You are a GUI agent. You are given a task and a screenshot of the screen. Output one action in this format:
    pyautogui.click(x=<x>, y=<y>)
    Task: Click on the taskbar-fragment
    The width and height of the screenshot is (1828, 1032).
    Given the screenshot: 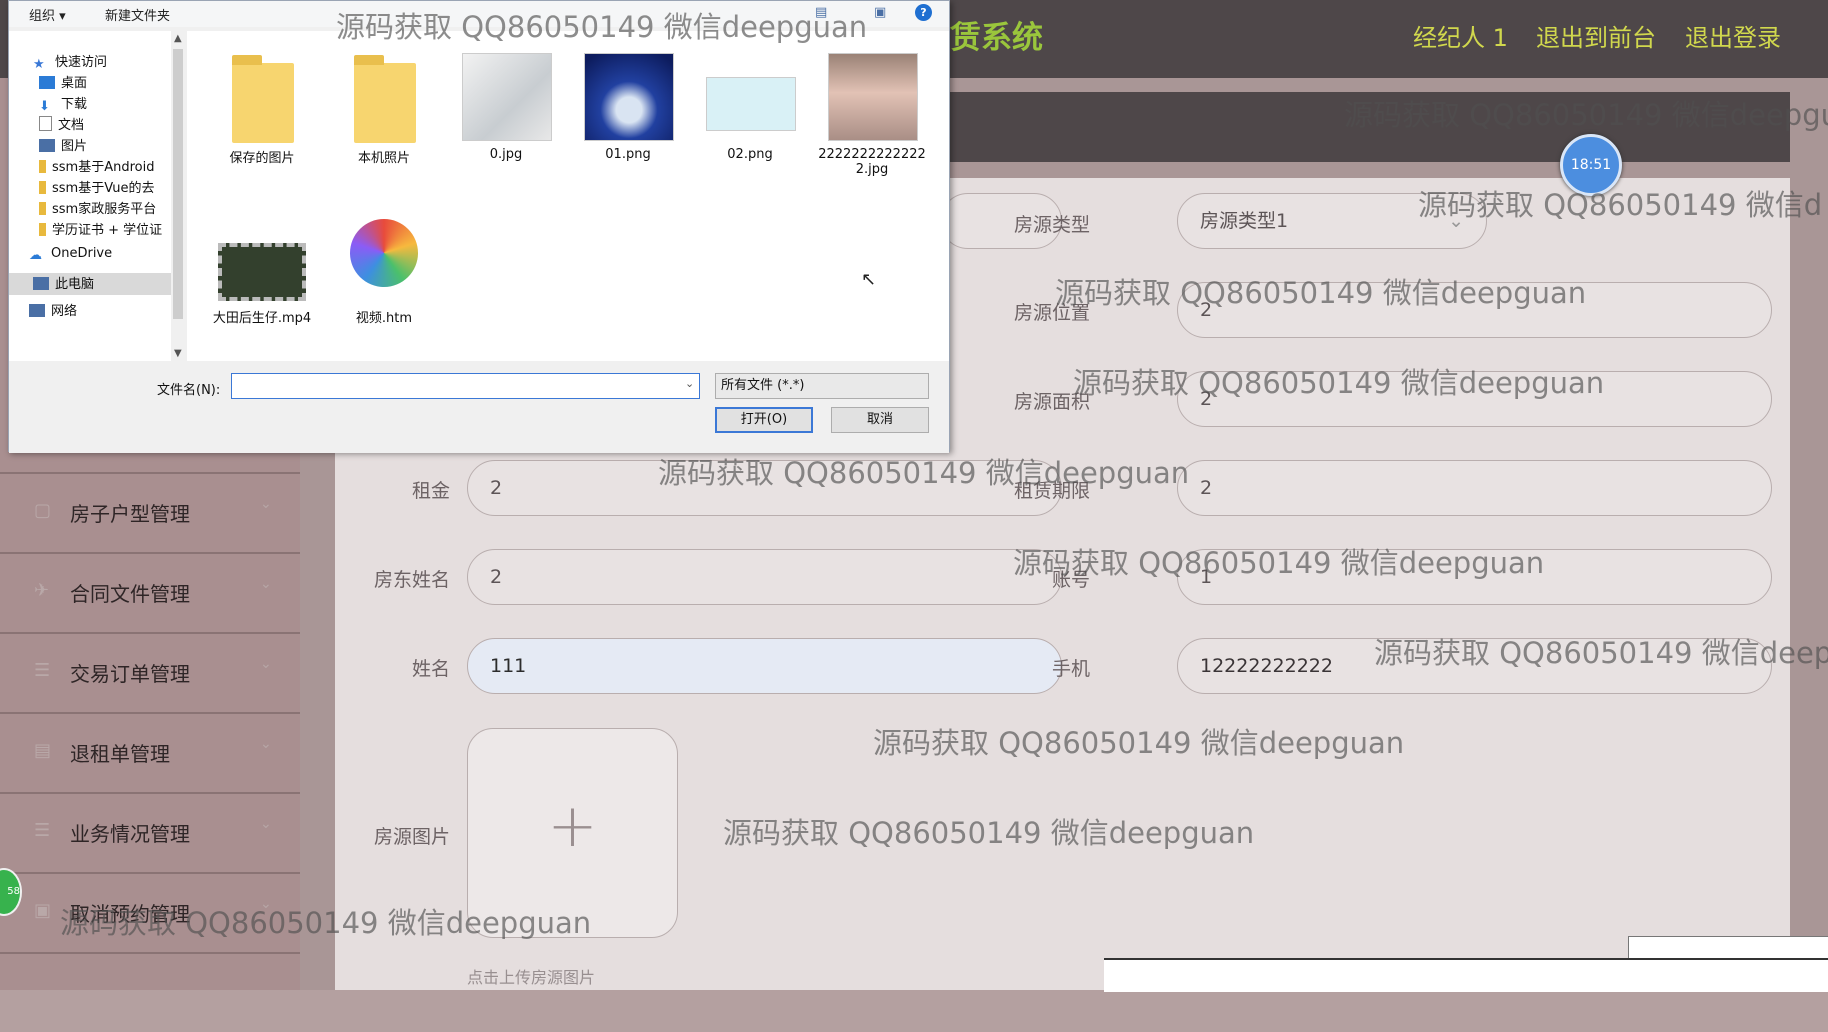 What is the action you would take?
    pyautogui.click(x=1728, y=948)
    